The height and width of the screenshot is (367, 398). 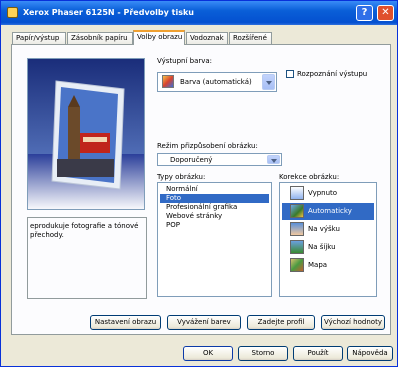 What do you see at coordinates (364, 13) in the screenshot?
I see `help-button: ?` at bounding box center [364, 13].